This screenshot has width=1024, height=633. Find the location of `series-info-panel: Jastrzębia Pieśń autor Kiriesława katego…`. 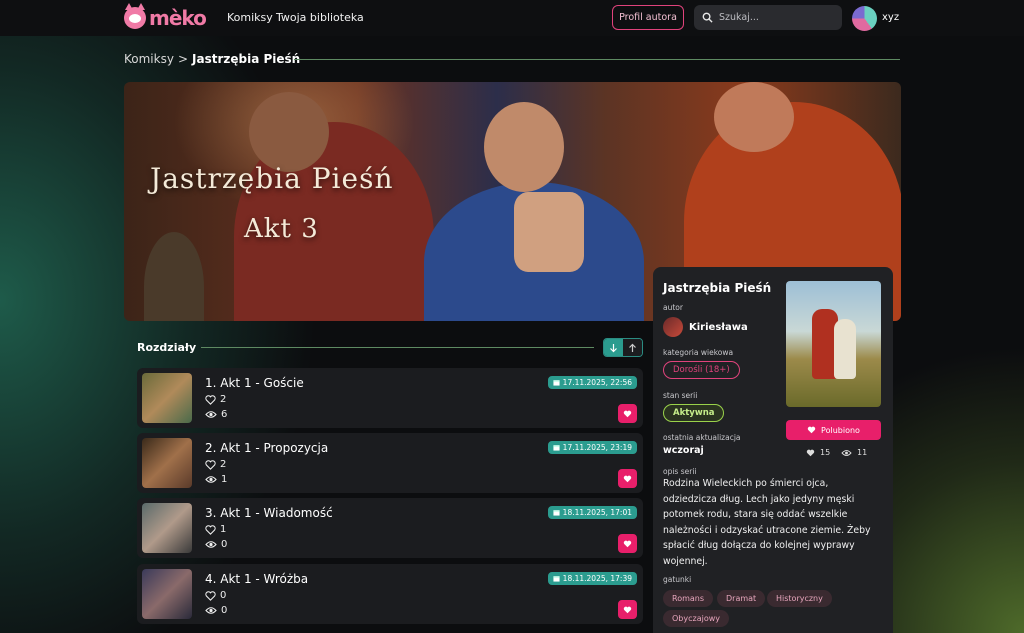

series-info-panel: Jastrzębia Pieśń autor Kiriesława katego… is located at coordinates (773, 450).